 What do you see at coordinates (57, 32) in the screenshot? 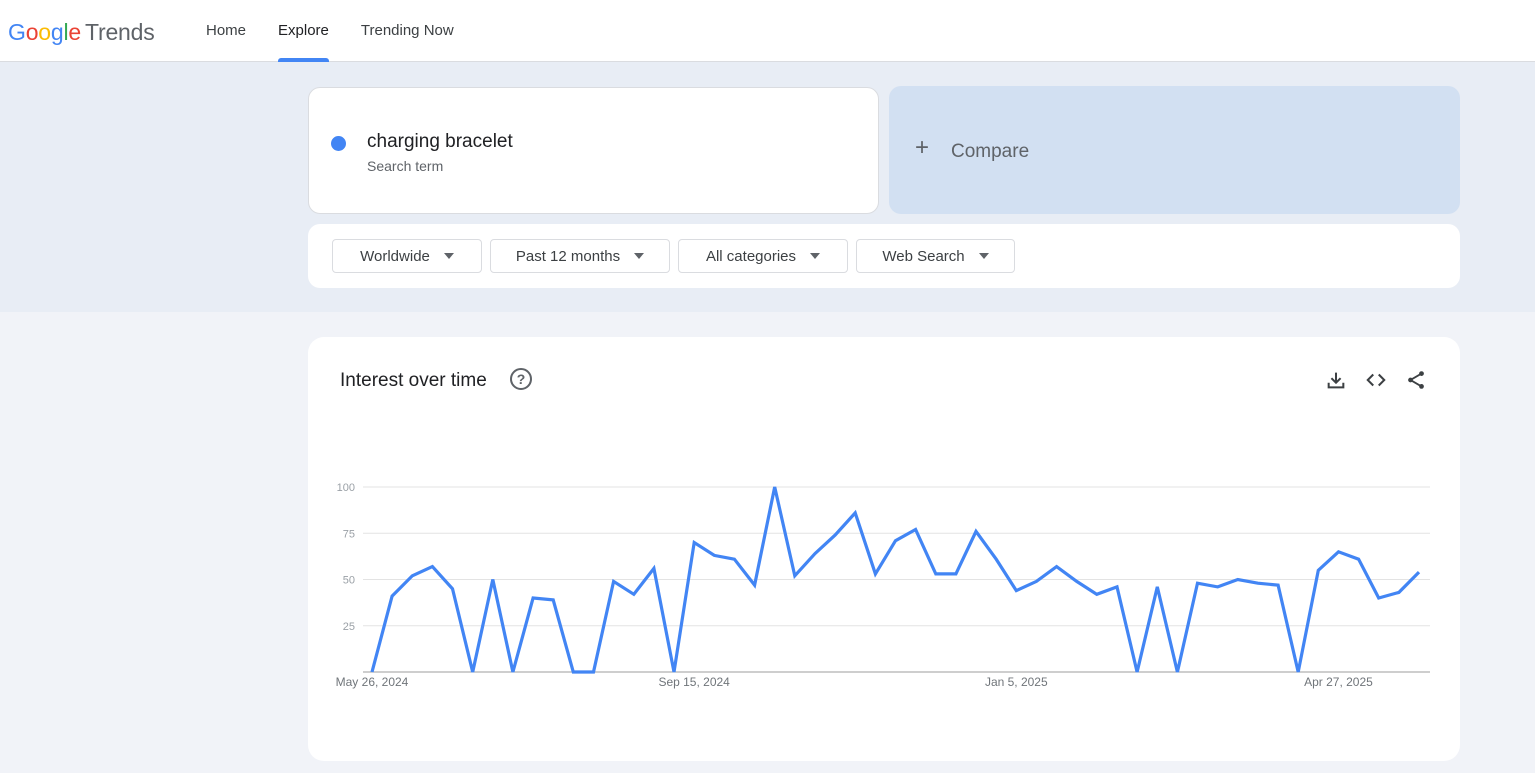
I see `logo-letter: g` at bounding box center [57, 32].